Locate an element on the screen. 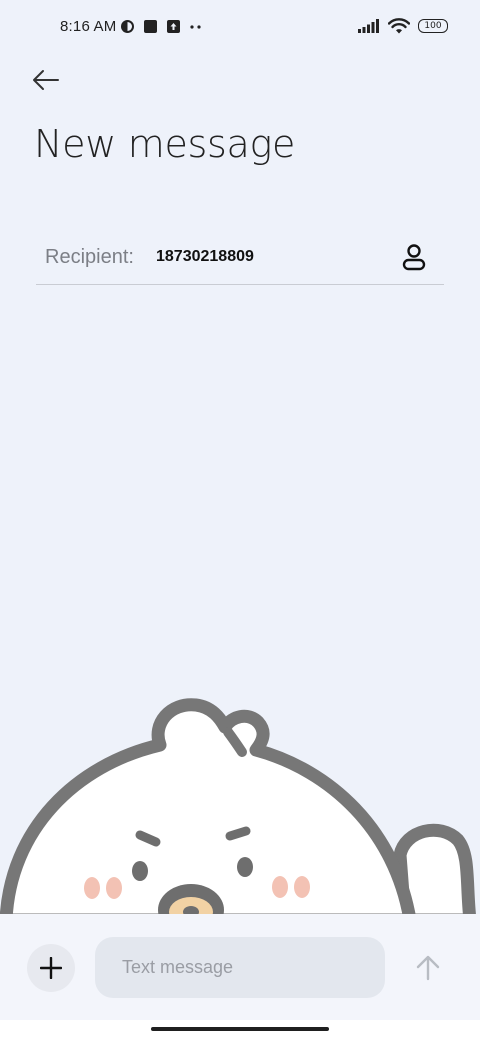 The height and width of the screenshot is (1040, 480). battery-icon: 100 is located at coordinates (433, 26).